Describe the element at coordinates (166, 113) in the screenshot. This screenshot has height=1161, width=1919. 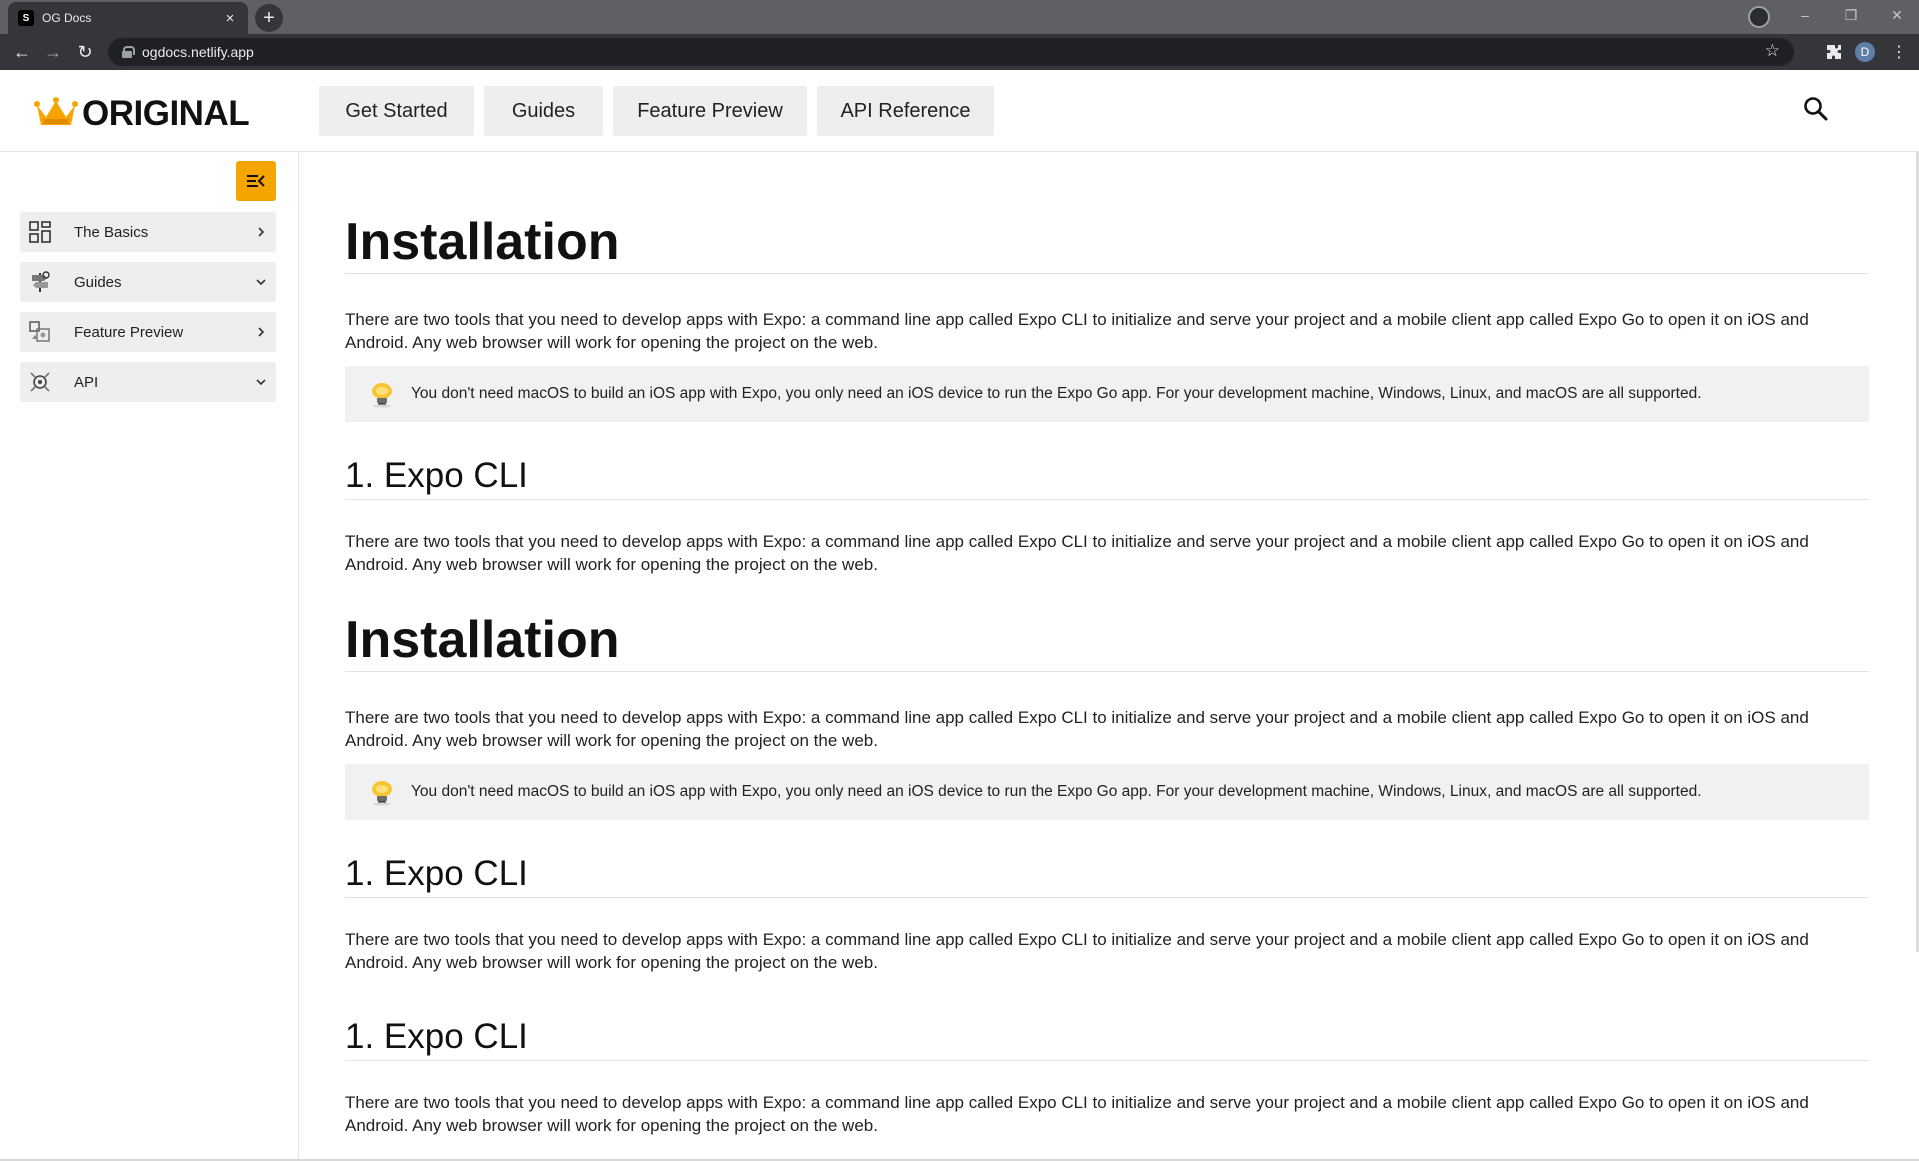
I see `logo-text: ORIGINAL` at that location.